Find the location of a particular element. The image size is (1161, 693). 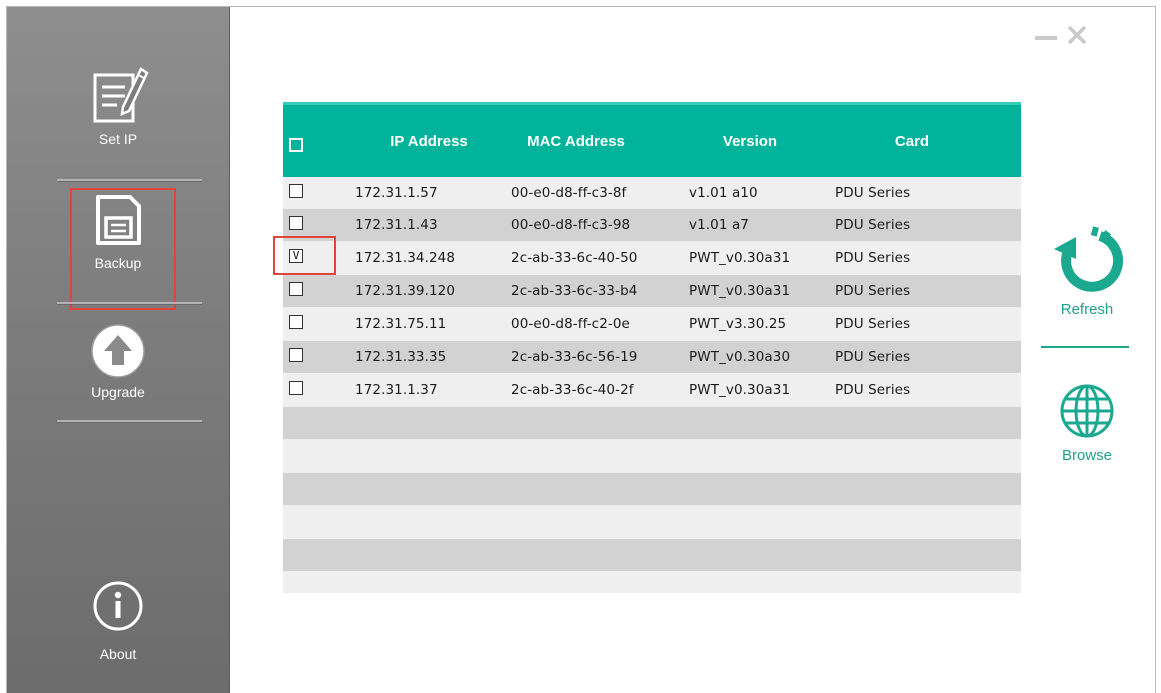

cell-mac: 2c-ab-33-6c-40-2f is located at coordinates (572, 390).